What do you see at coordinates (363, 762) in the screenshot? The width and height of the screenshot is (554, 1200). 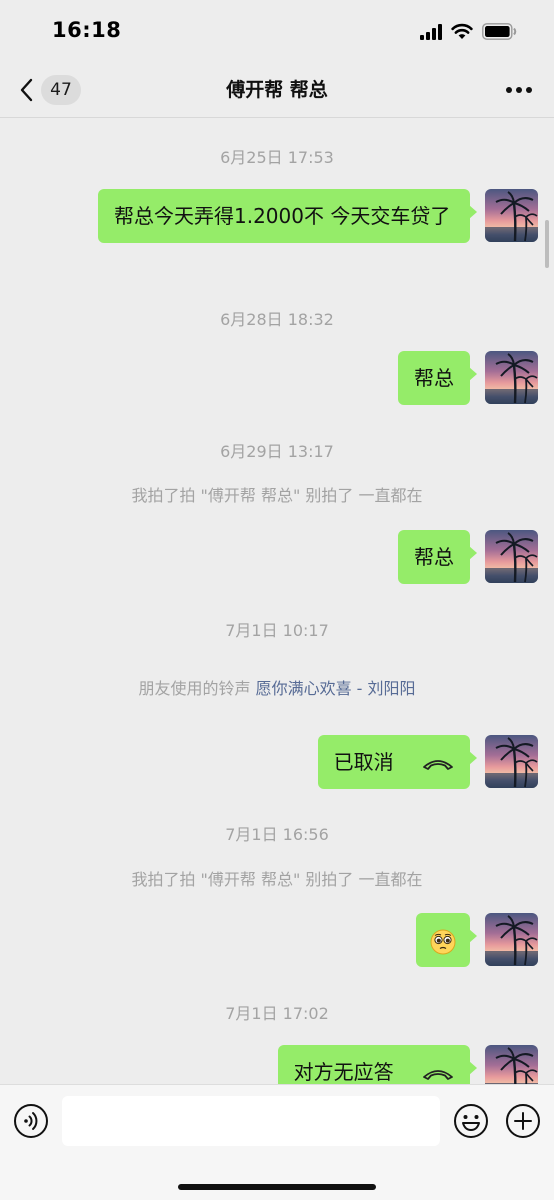 I see `call-status-text: 已取消` at bounding box center [363, 762].